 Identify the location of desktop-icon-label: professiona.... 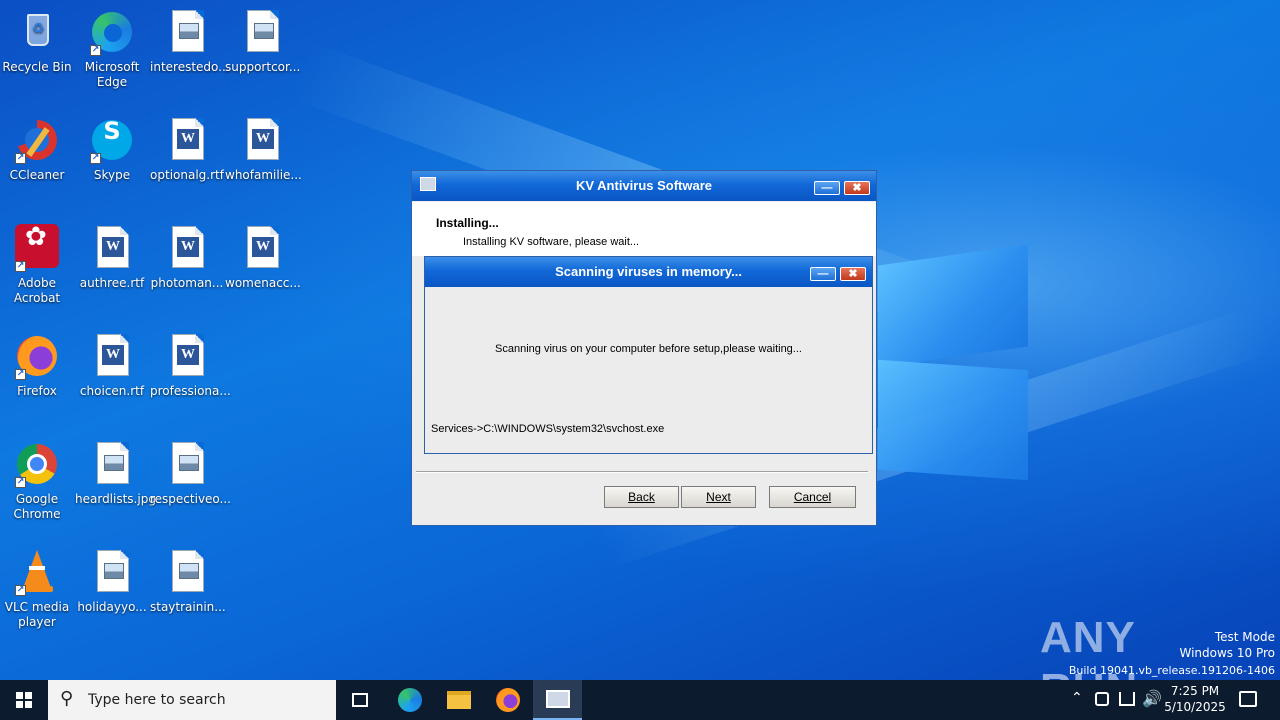
(190, 391).